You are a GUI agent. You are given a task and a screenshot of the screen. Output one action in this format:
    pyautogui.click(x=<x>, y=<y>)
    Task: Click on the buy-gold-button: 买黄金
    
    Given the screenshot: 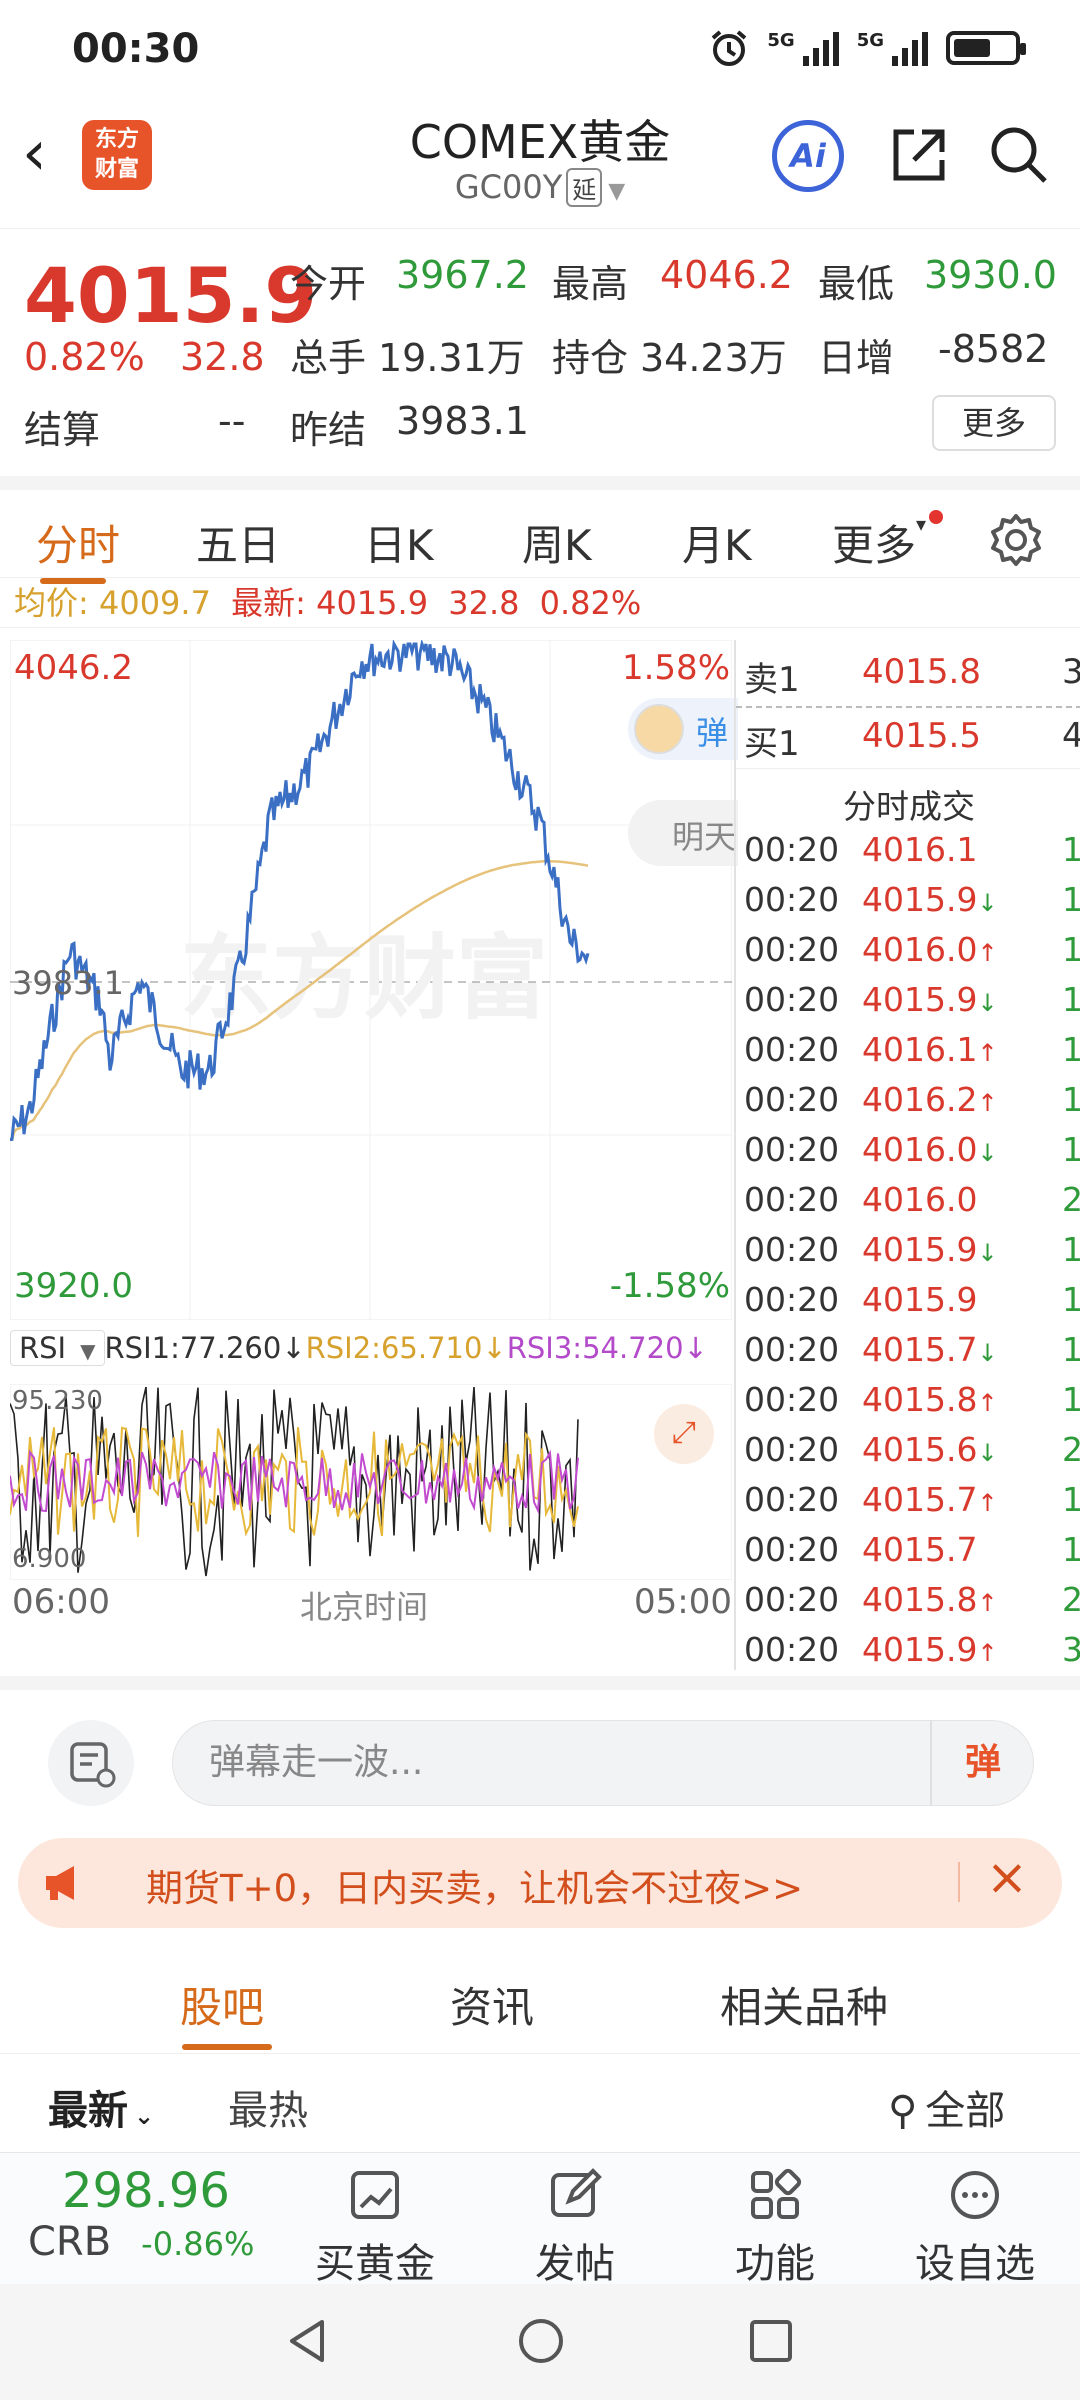 What is the action you would take?
    pyautogui.click(x=375, y=2228)
    